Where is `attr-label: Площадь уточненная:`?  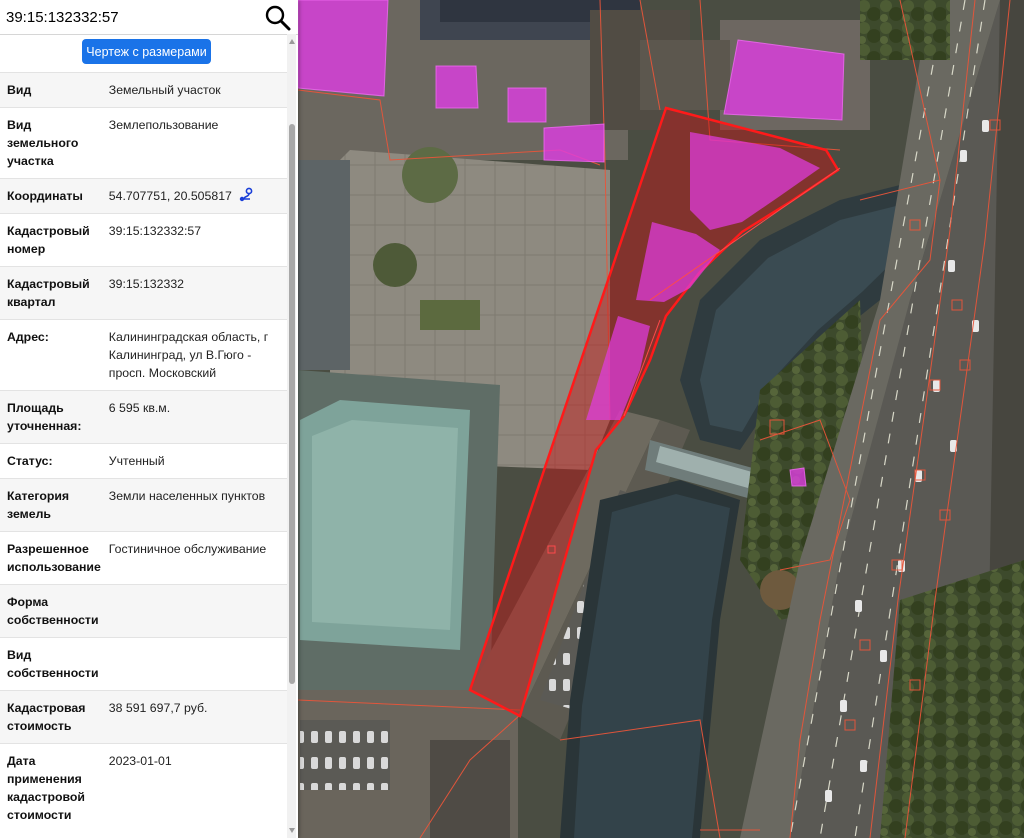 attr-label: Площадь уточненная: is located at coordinates (44, 417).